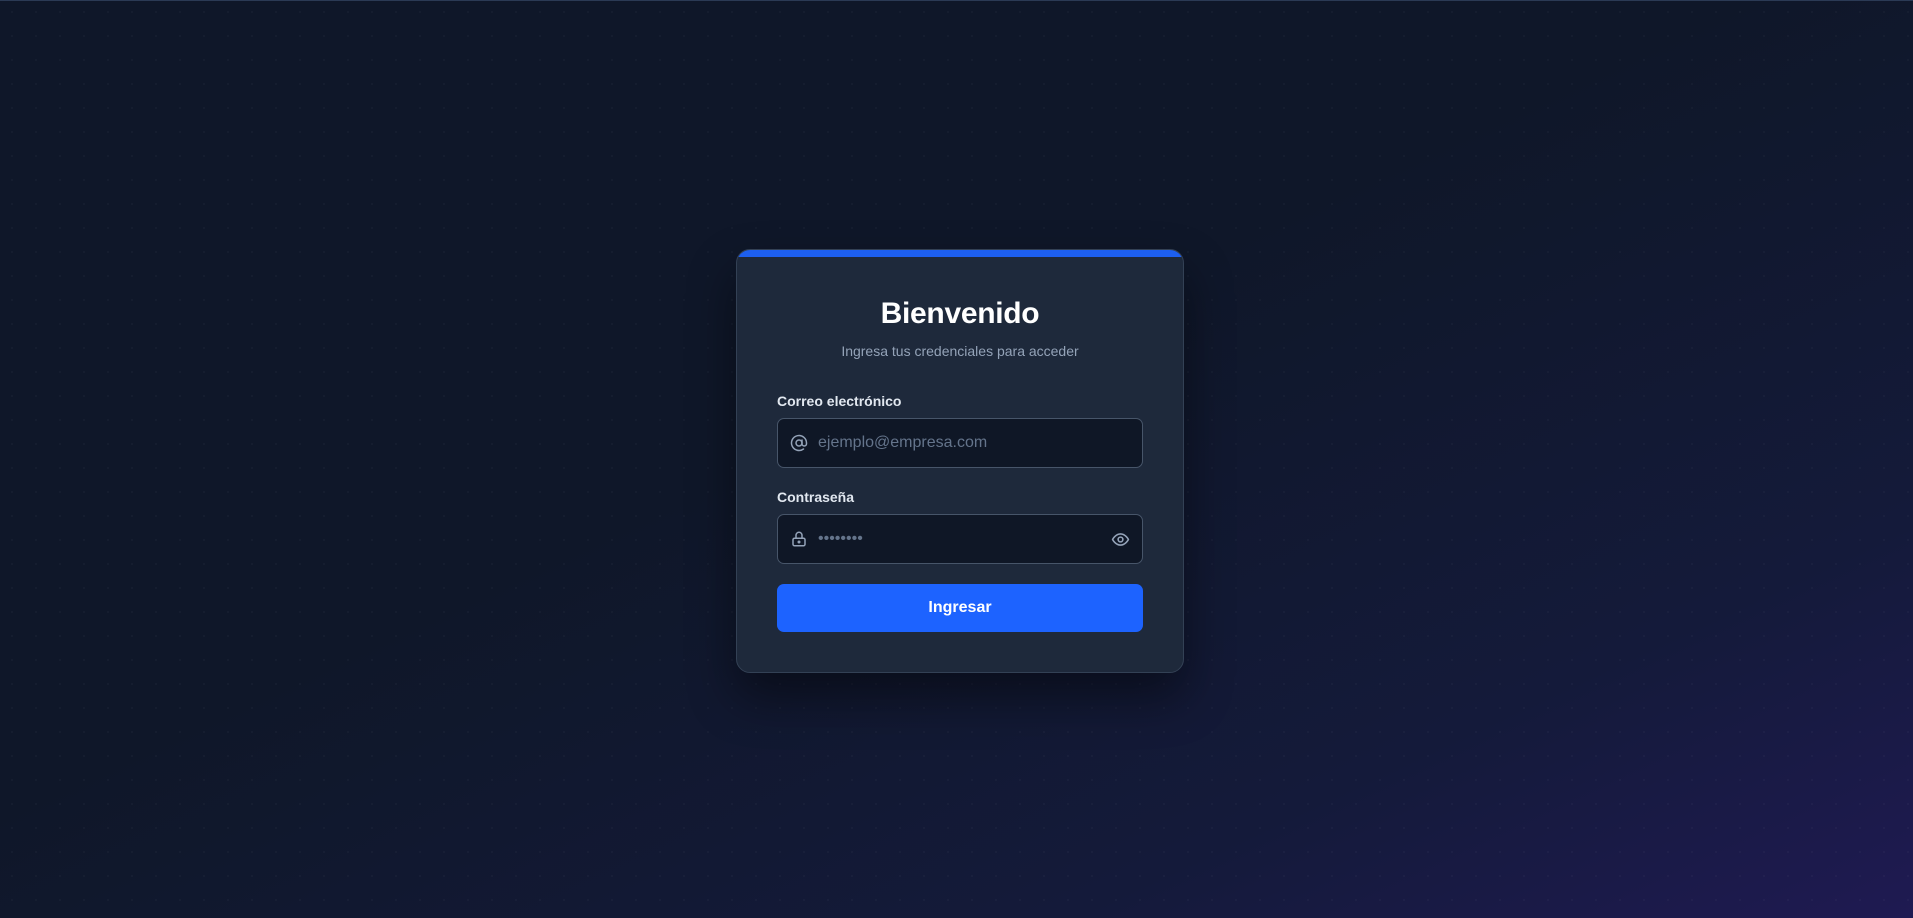  Describe the element at coordinates (816, 497) in the screenshot. I see `password-label: Contraseña` at that location.